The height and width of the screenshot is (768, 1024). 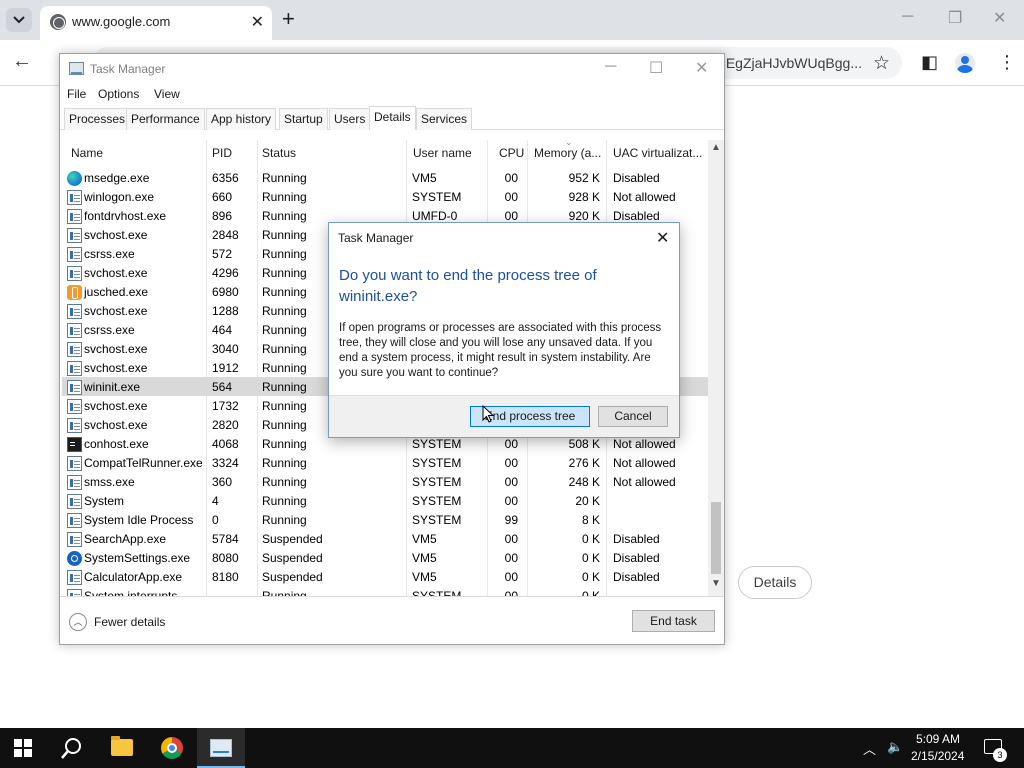 What do you see at coordinates (895, 747) in the screenshot?
I see `speaker-muted-icon: 🔈` at bounding box center [895, 747].